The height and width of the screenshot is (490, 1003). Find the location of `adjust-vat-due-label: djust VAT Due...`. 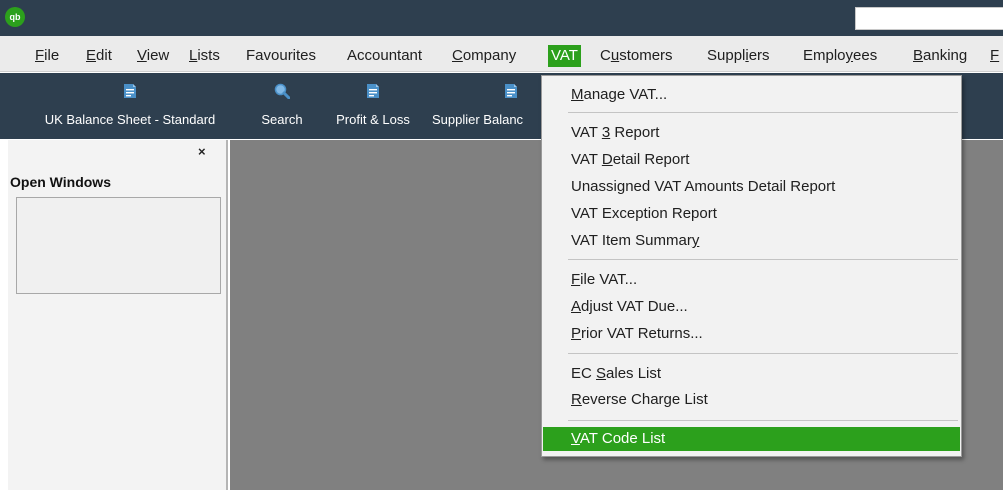

adjust-vat-due-label: djust VAT Due... is located at coordinates (634, 306).